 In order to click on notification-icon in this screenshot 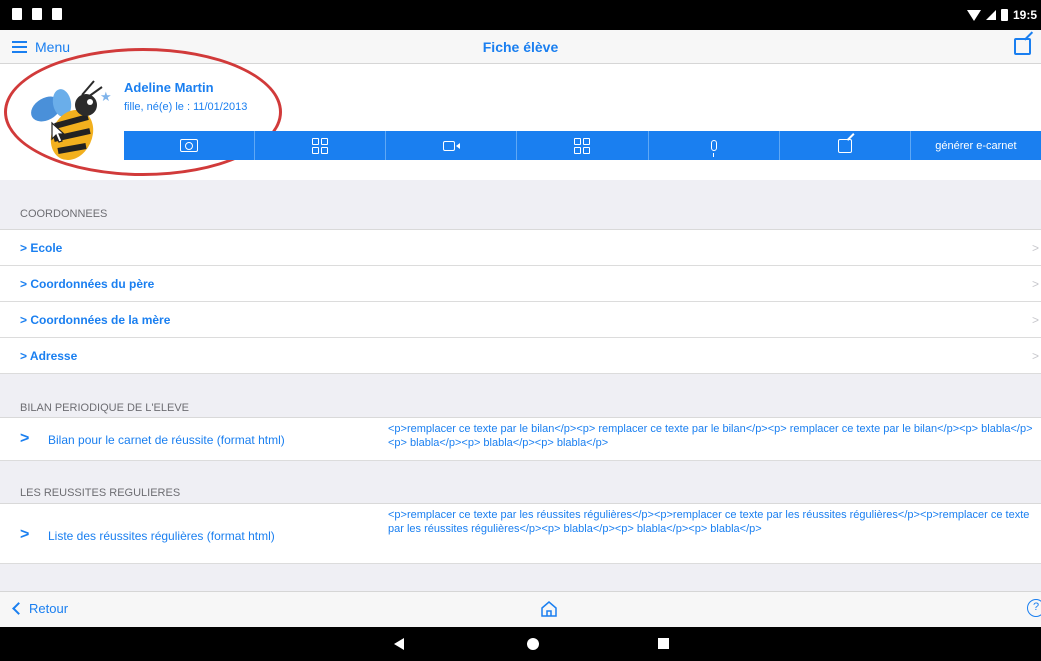, I will do `click(17, 14)`.